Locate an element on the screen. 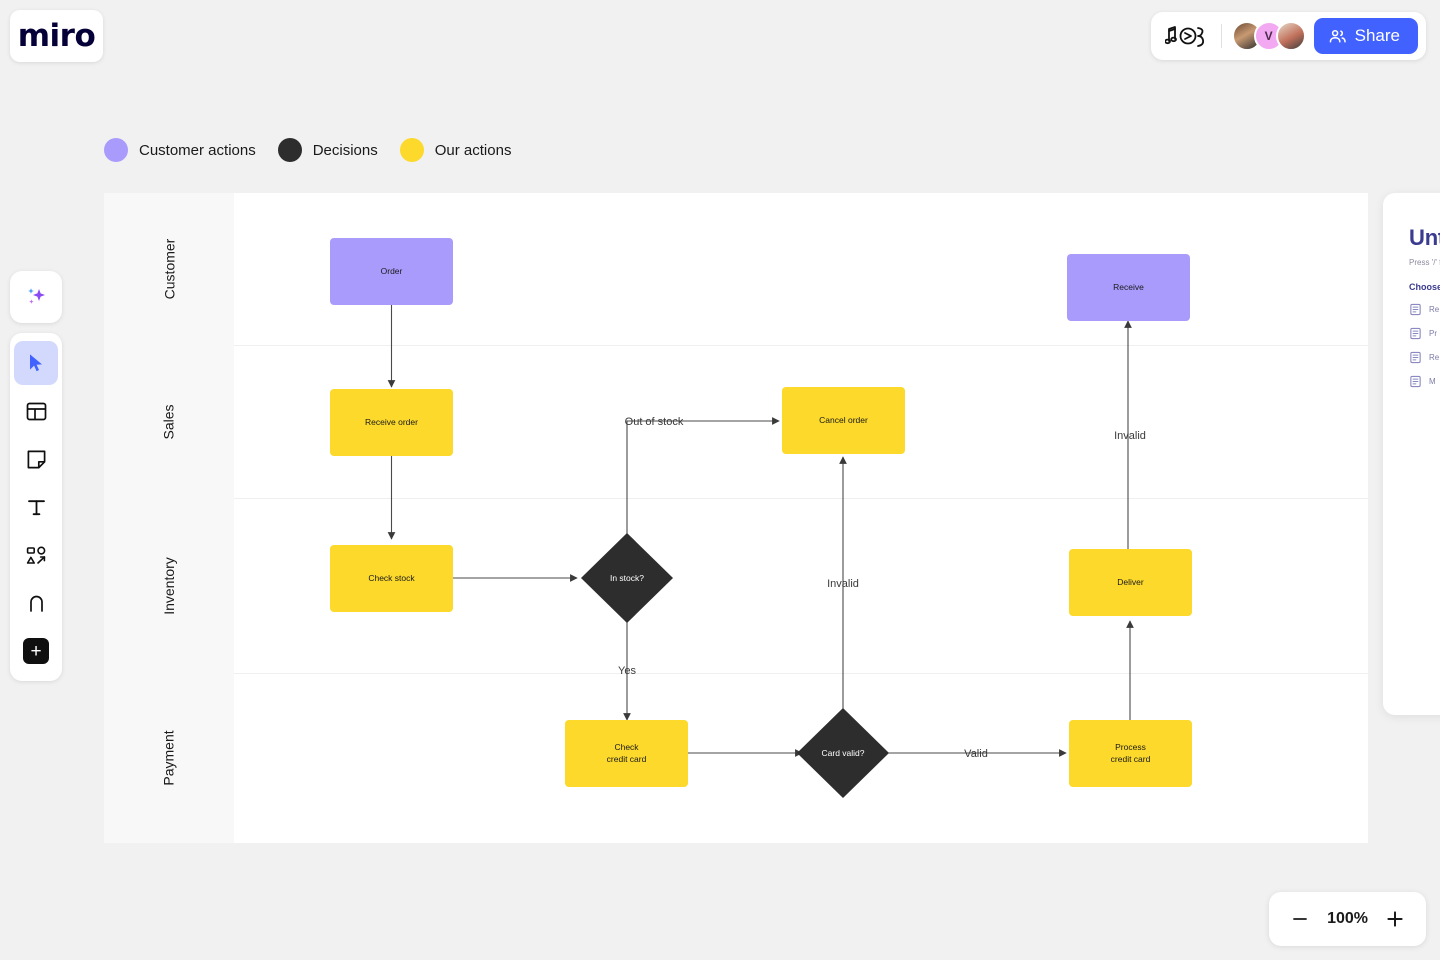  plus-icon: + is located at coordinates (36, 651).